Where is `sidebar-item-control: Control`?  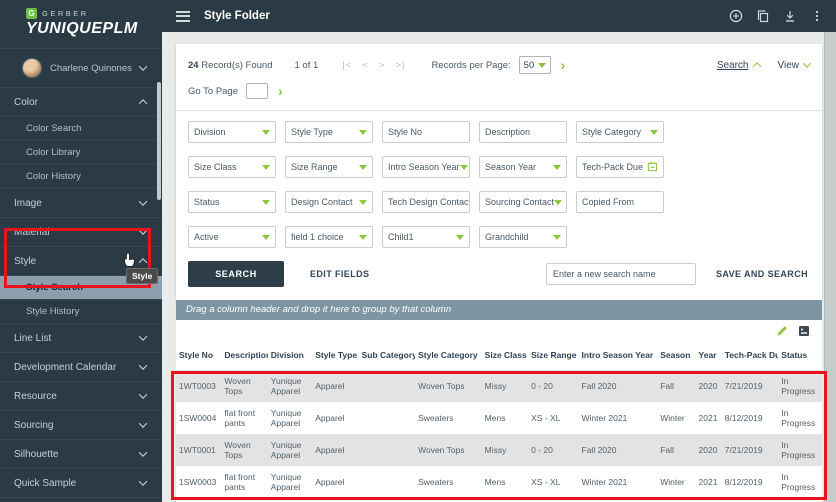
sidebar-item-control: Control is located at coordinates (81, 500).